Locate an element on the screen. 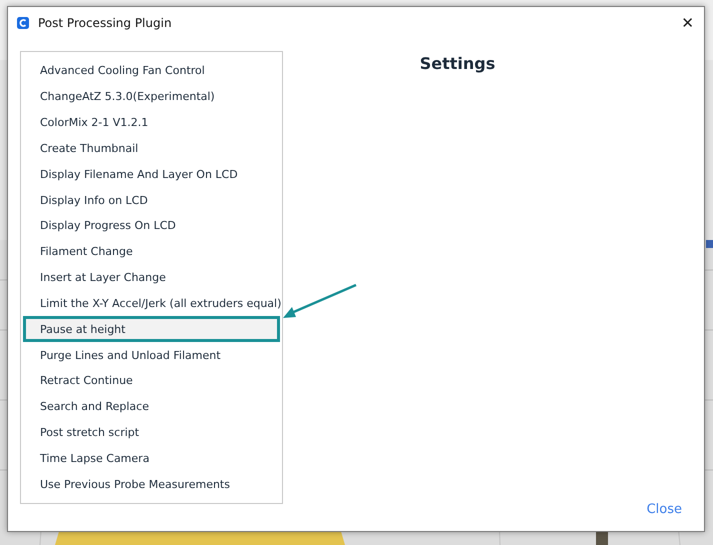  script-item: Insert at Layer Change is located at coordinates (151, 277).